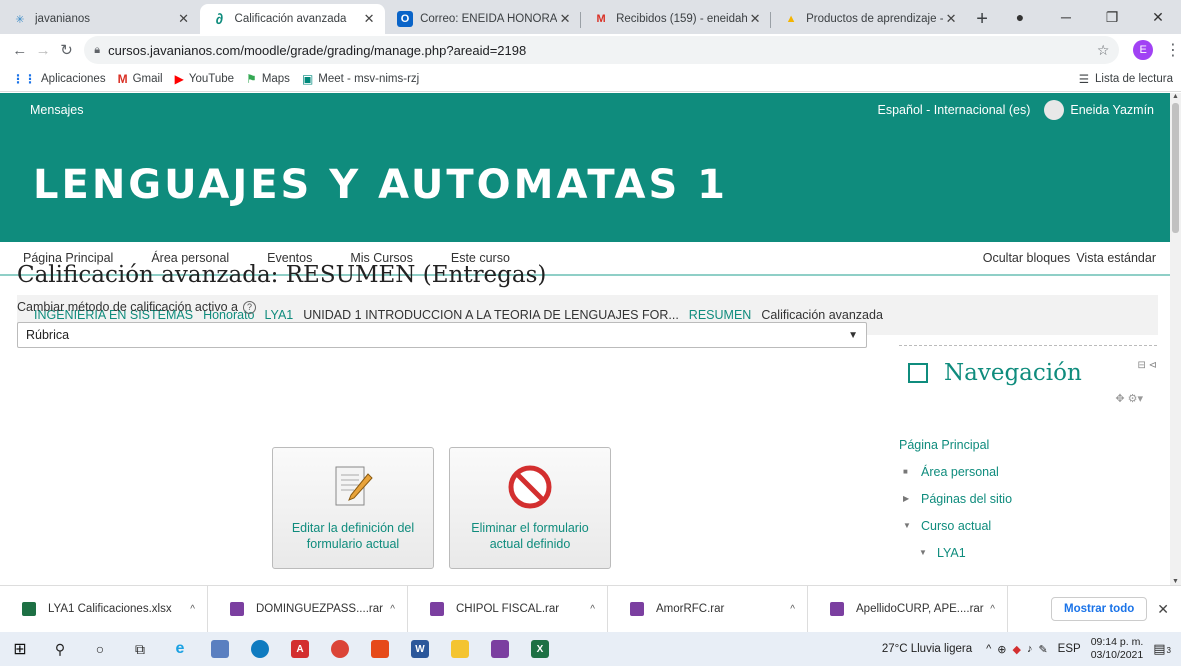 The width and height of the screenshot is (1181, 666). Describe the element at coordinates (1028, 345) in the screenshot. I see `block-divider` at that location.